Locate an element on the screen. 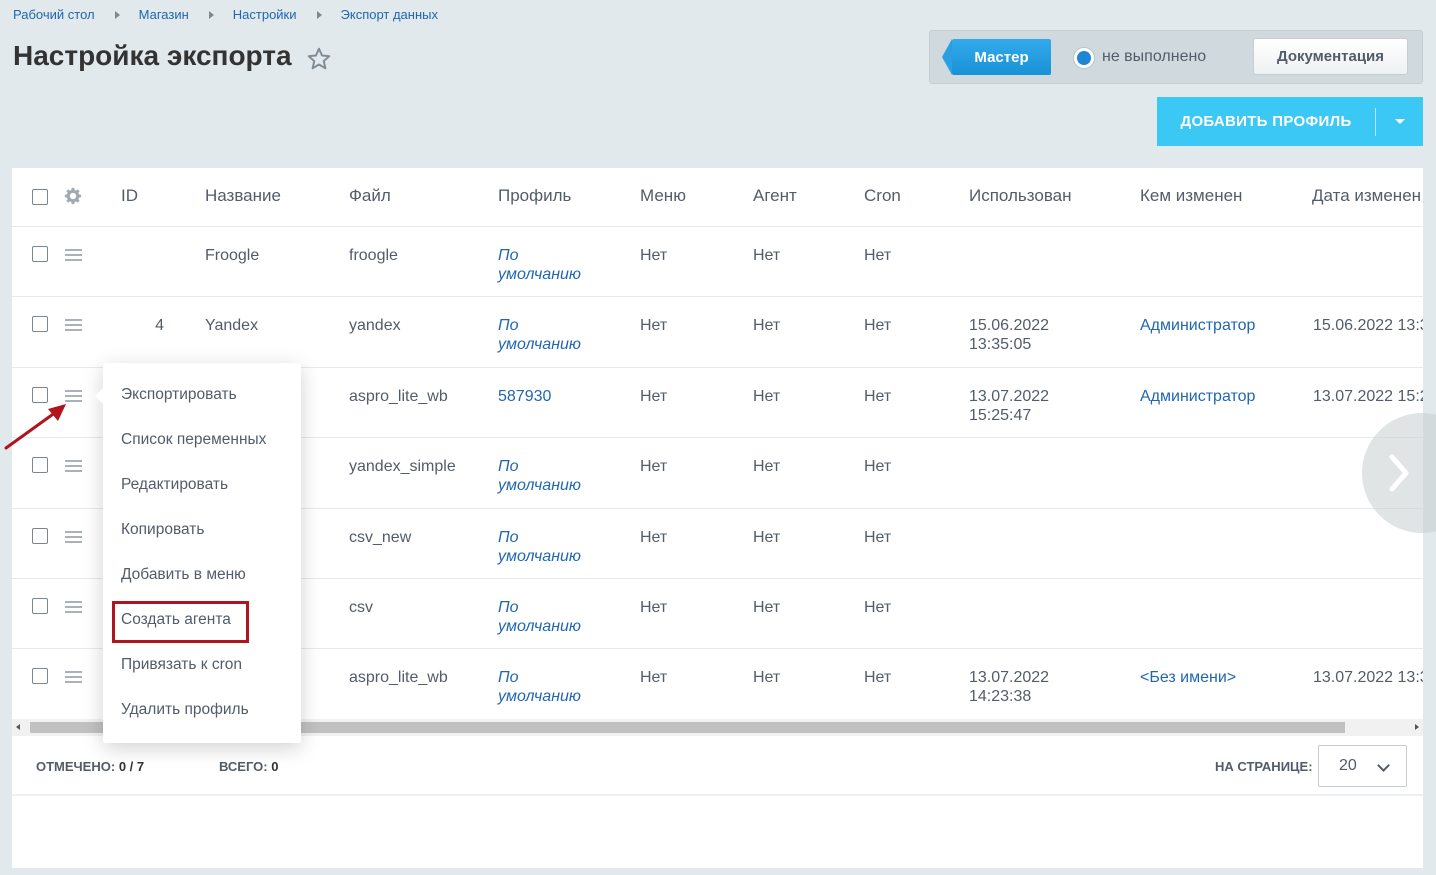  total-counter: ВСЕГО: 0 is located at coordinates (248, 766).